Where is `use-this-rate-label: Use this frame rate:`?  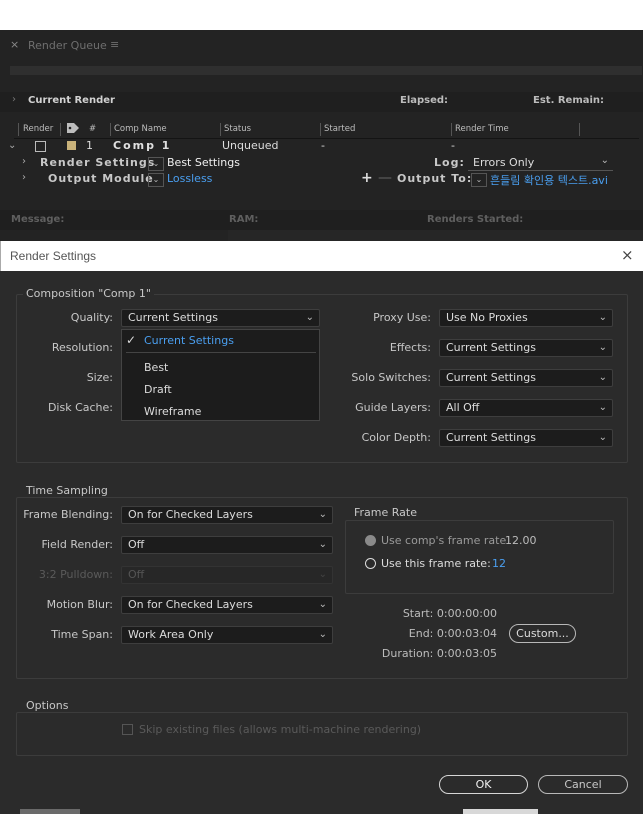
use-this-rate-label: Use this frame rate: is located at coordinates (436, 563).